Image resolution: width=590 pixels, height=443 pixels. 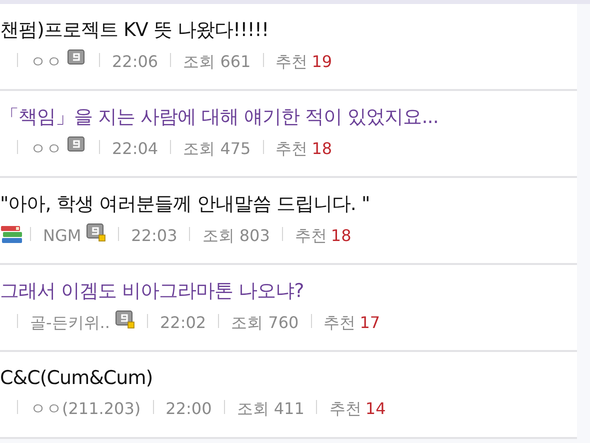 What do you see at coordinates (270, 408) in the screenshot?
I see `view-count: 조회 411` at bounding box center [270, 408].